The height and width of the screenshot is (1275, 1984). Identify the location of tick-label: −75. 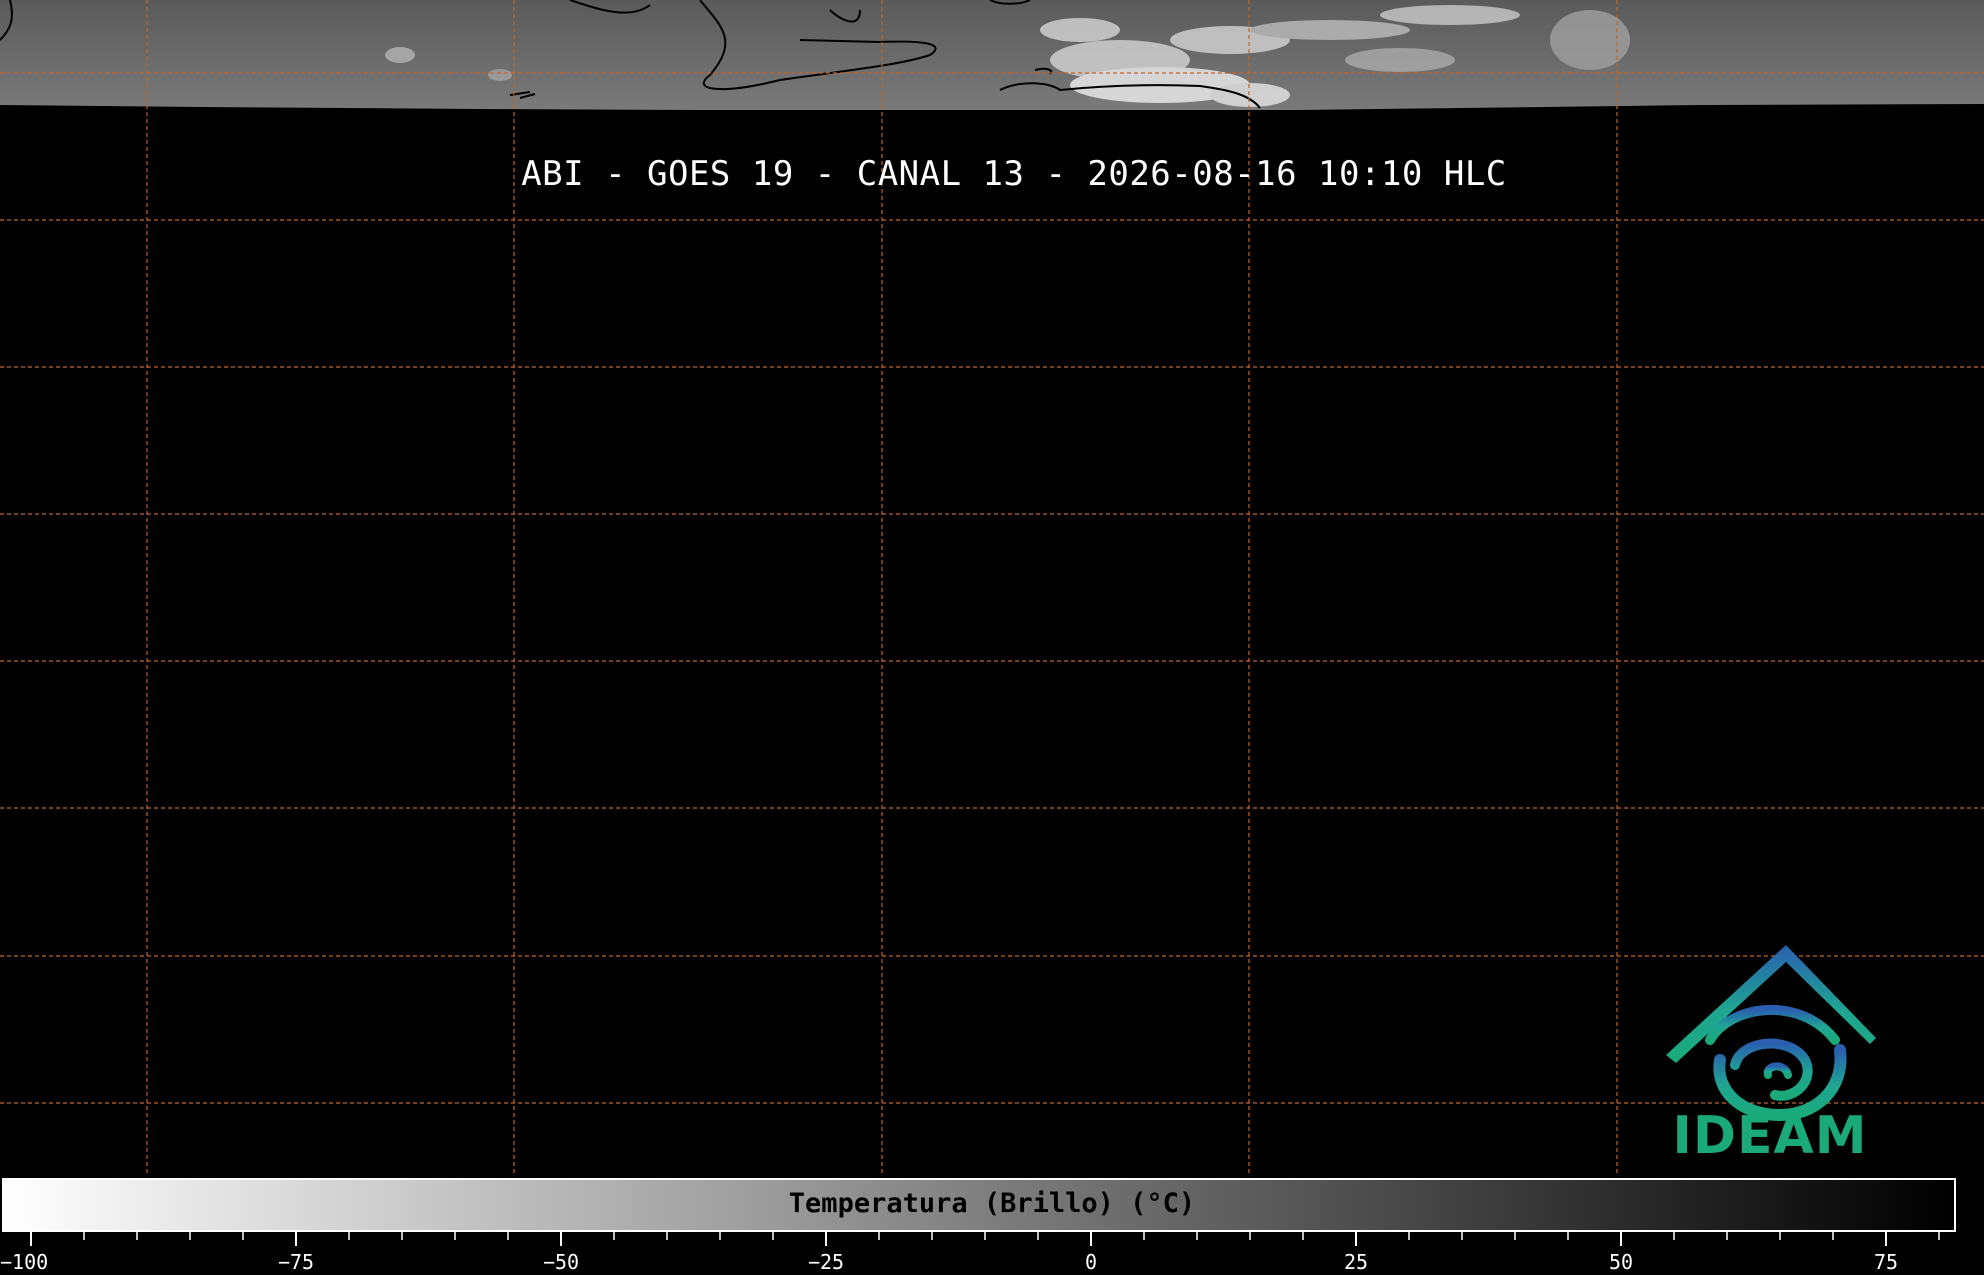
(296, 1262).